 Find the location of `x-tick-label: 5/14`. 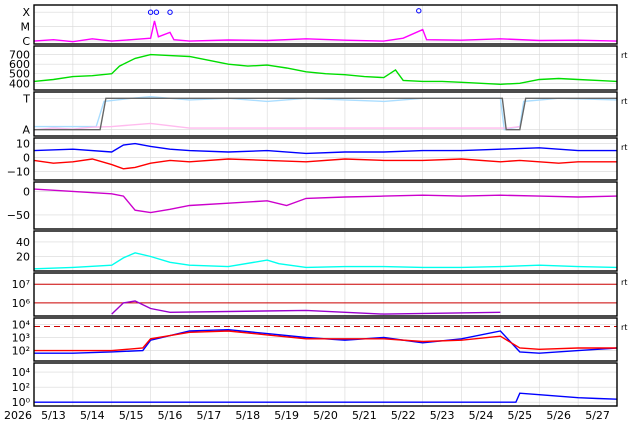

x-tick-label: 5/14 is located at coordinates (92, 415).